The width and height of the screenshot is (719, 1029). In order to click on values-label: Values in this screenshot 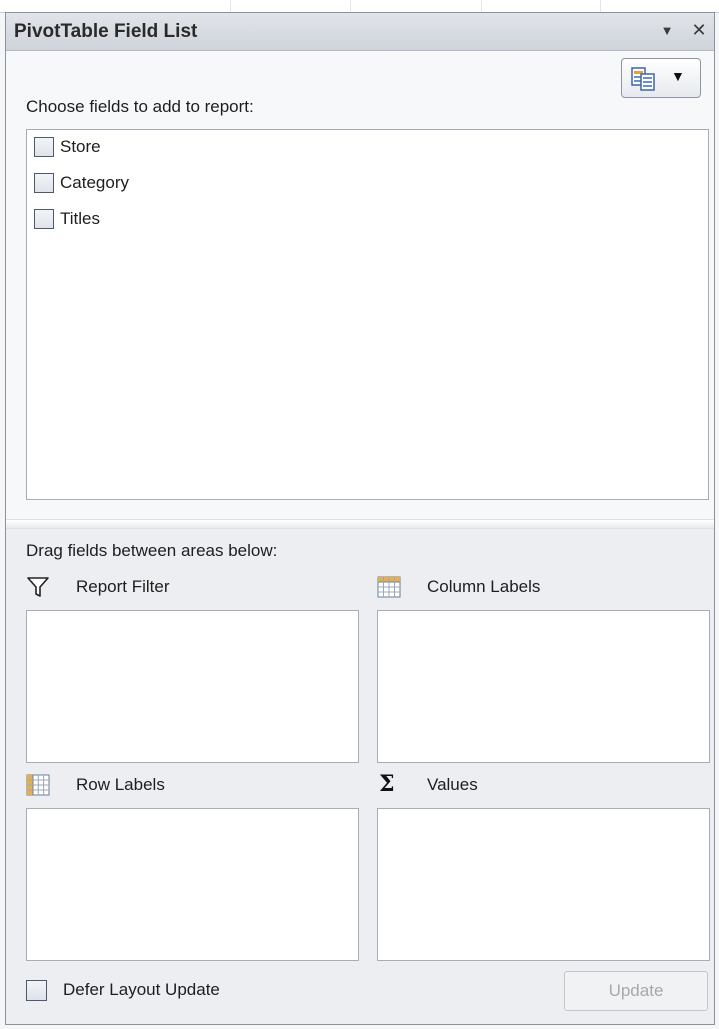, I will do `click(452, 784)`.